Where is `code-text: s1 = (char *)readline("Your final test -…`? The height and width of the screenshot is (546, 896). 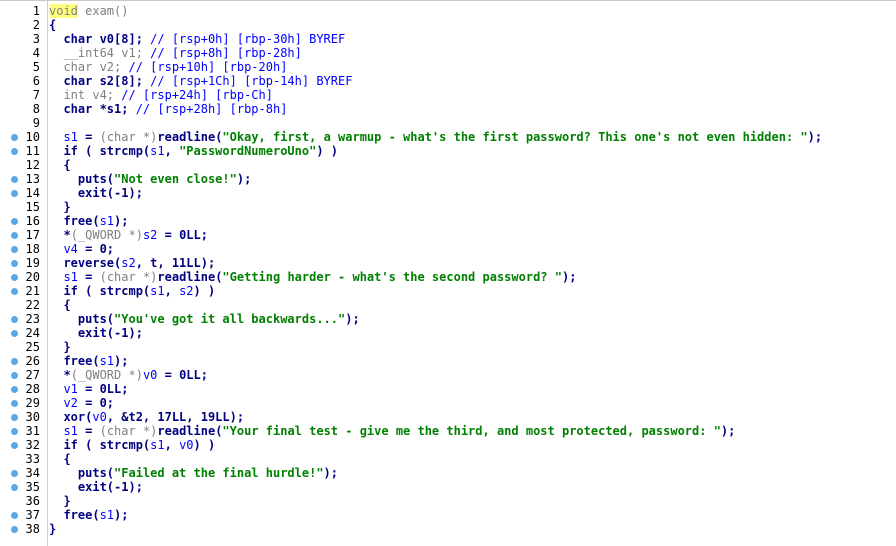 code-text: s1 = (char *)readline("Your final test -… is located at coordinates (392, 431).